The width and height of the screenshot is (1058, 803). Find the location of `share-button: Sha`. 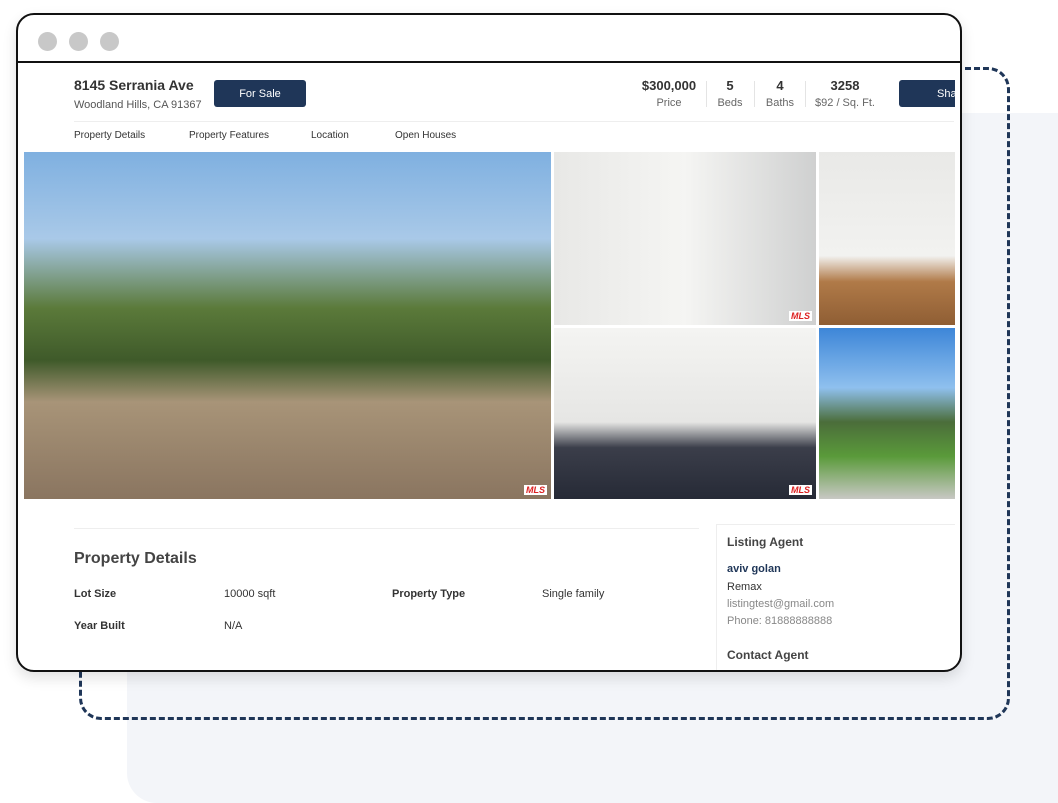

share-button: Sha is located at coordinates (927, 93).